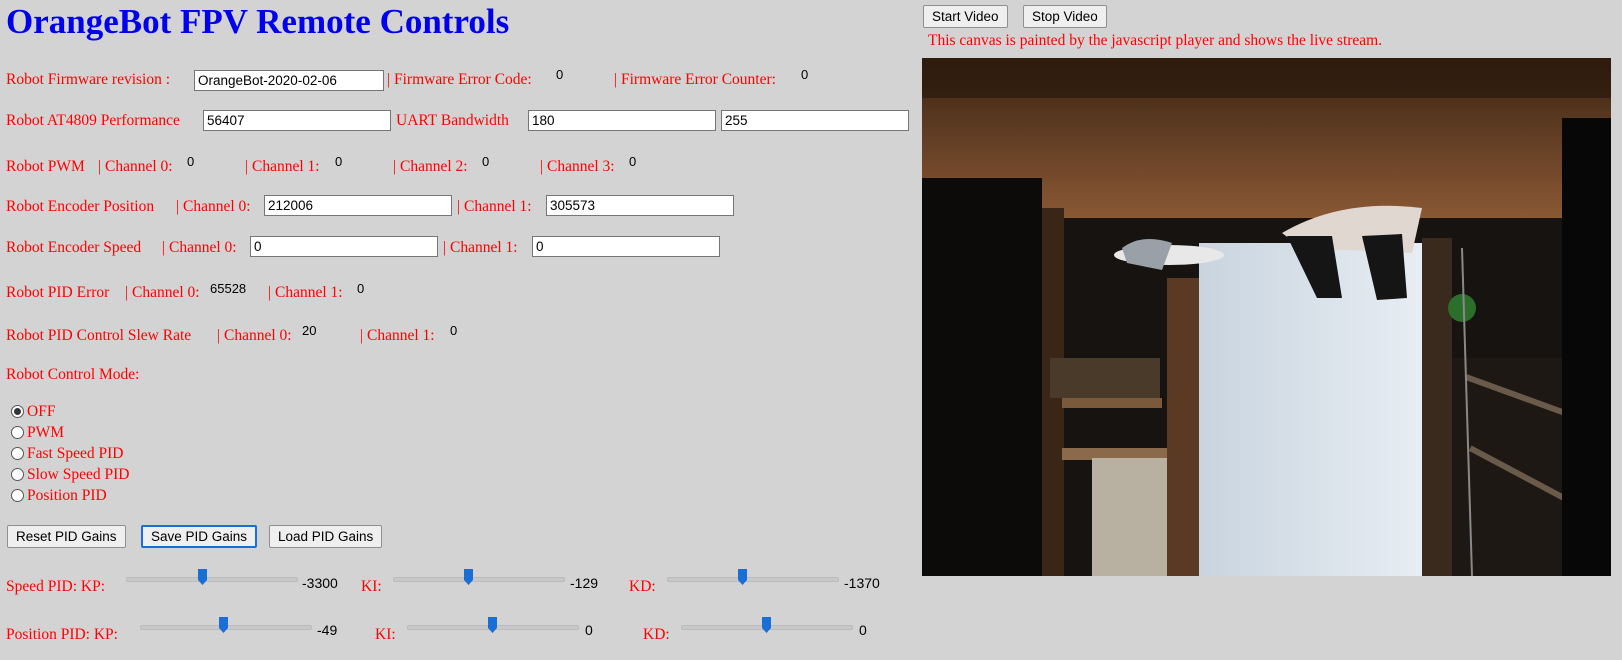 The width and height of the screenshot is (1622, 660). Describe the element at coordinates (320, 583) in the screenshot. I see `speed-pid-kp-value: -3300` at that location.